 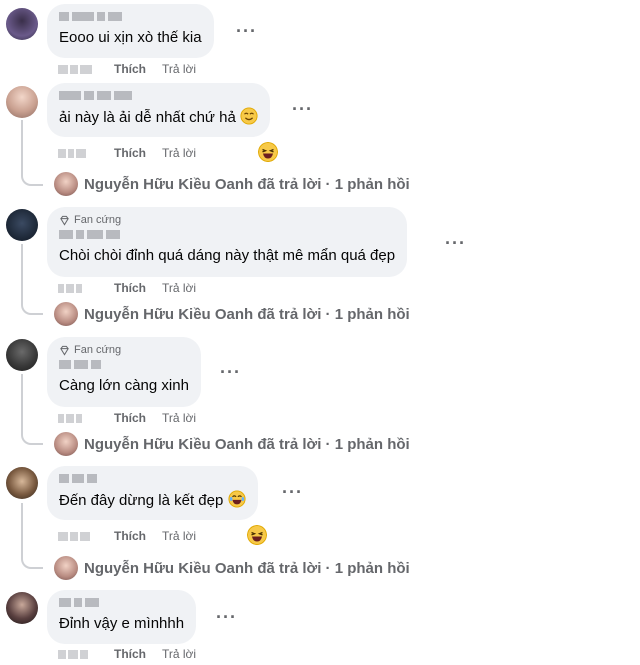 I want to click on comment-text: ải này là ải dễ nhất chứ hả, so click(x=147, y=117).